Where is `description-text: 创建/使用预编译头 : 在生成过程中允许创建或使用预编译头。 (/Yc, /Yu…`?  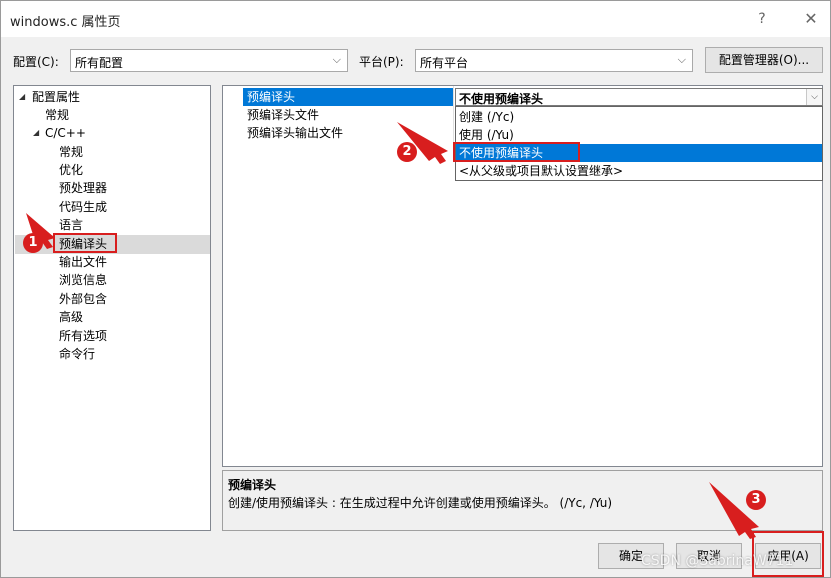
description-text: 创建/使用预编译头 : 在生成过程中允许创建或使用预编译头。 (/Yc, /Yu… is located at coordinates (420, 503).